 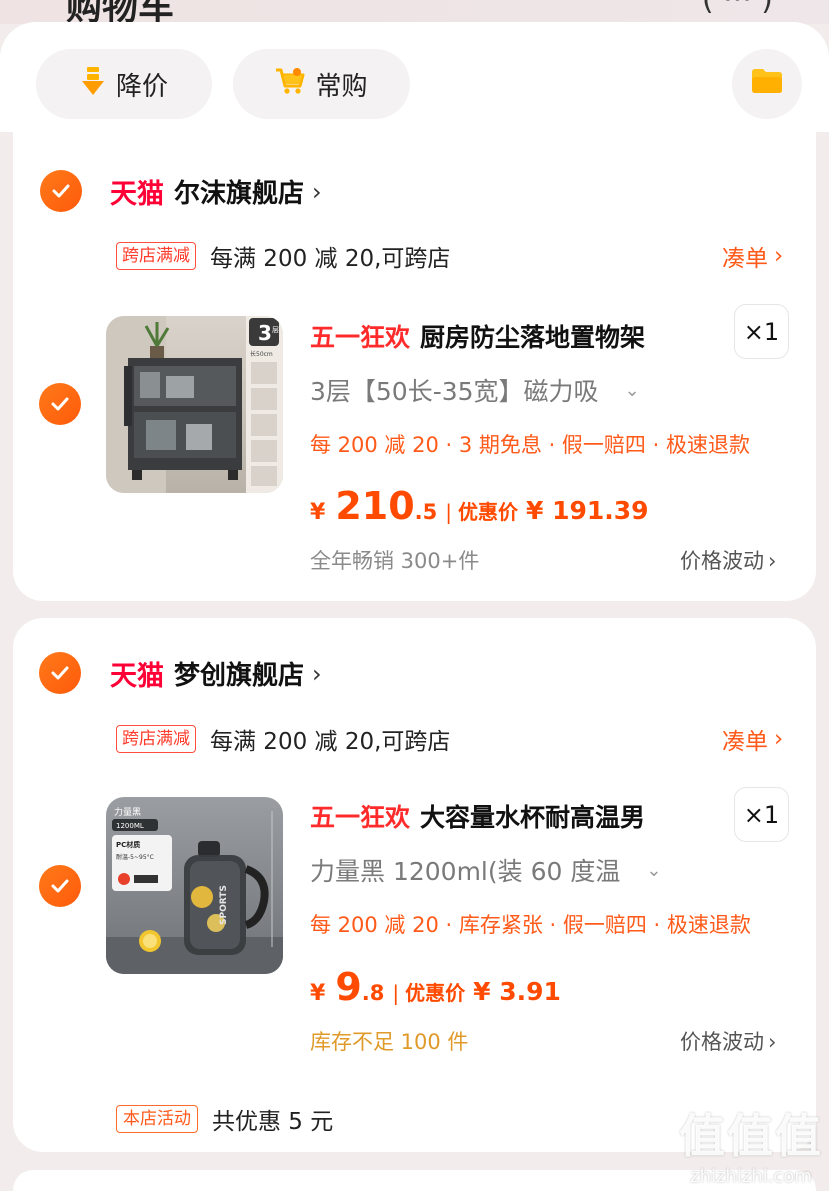 I want to click on price-row: ¥ 210 .5 | 优惠价 ¥ 191.39, so click(x=479, y=506).